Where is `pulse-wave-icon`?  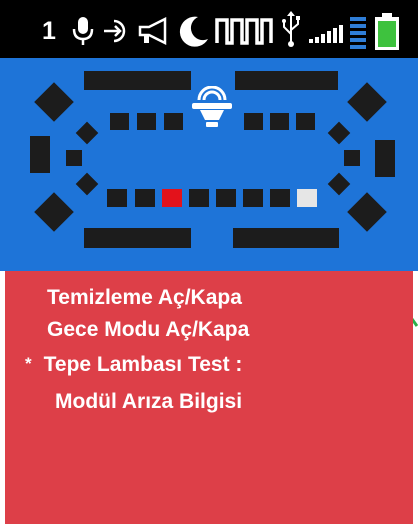
pulse-wave-icon is located at coordinates (244, 31).